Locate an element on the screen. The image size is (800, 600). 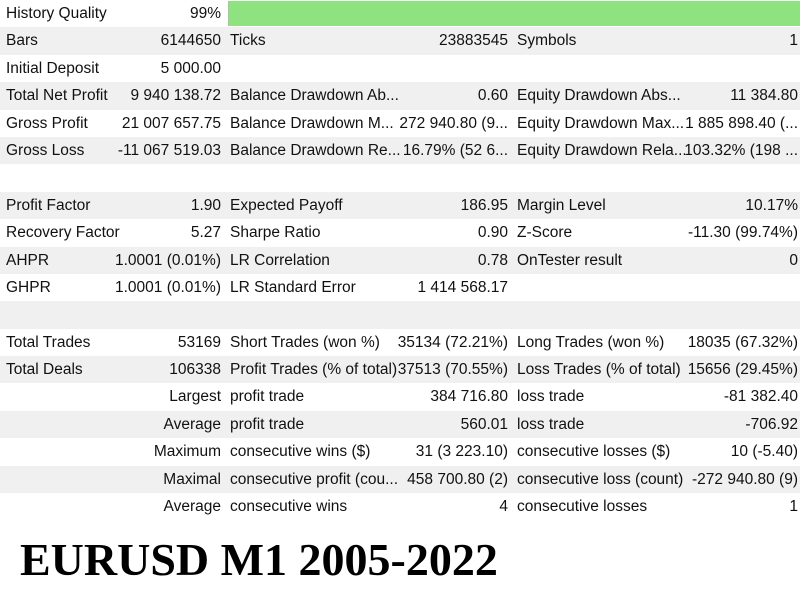
initial-deposit-value: 5 000.00 is located at coordinates (190, 68).